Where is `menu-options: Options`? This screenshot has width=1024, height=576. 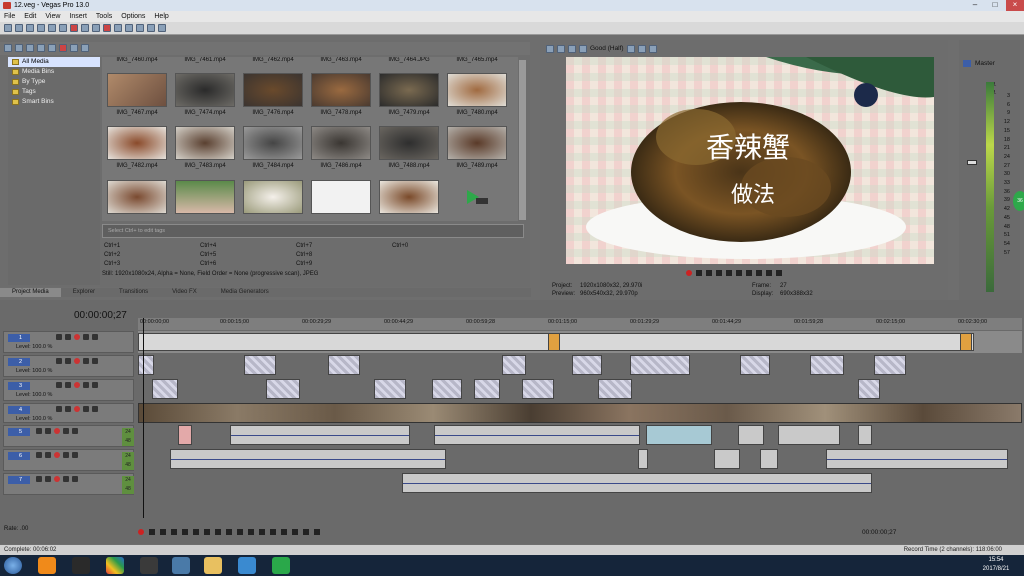 menu-options: Options is located at coordinates (133, 16).